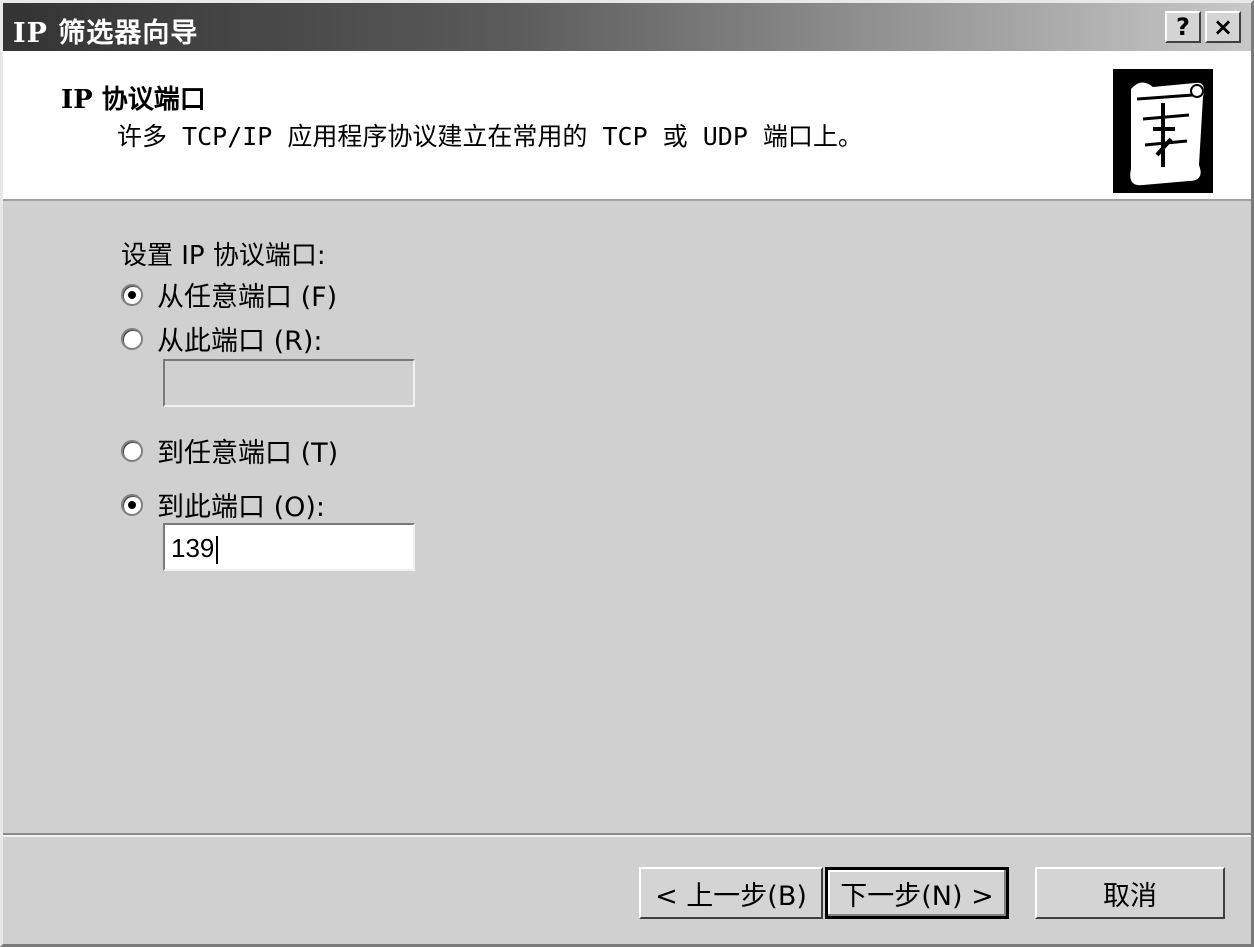 This screenshot has height=947, width=1254. Describe the element at coordinates (217, 550) in the screenshot. I see `text-caret` at that location.